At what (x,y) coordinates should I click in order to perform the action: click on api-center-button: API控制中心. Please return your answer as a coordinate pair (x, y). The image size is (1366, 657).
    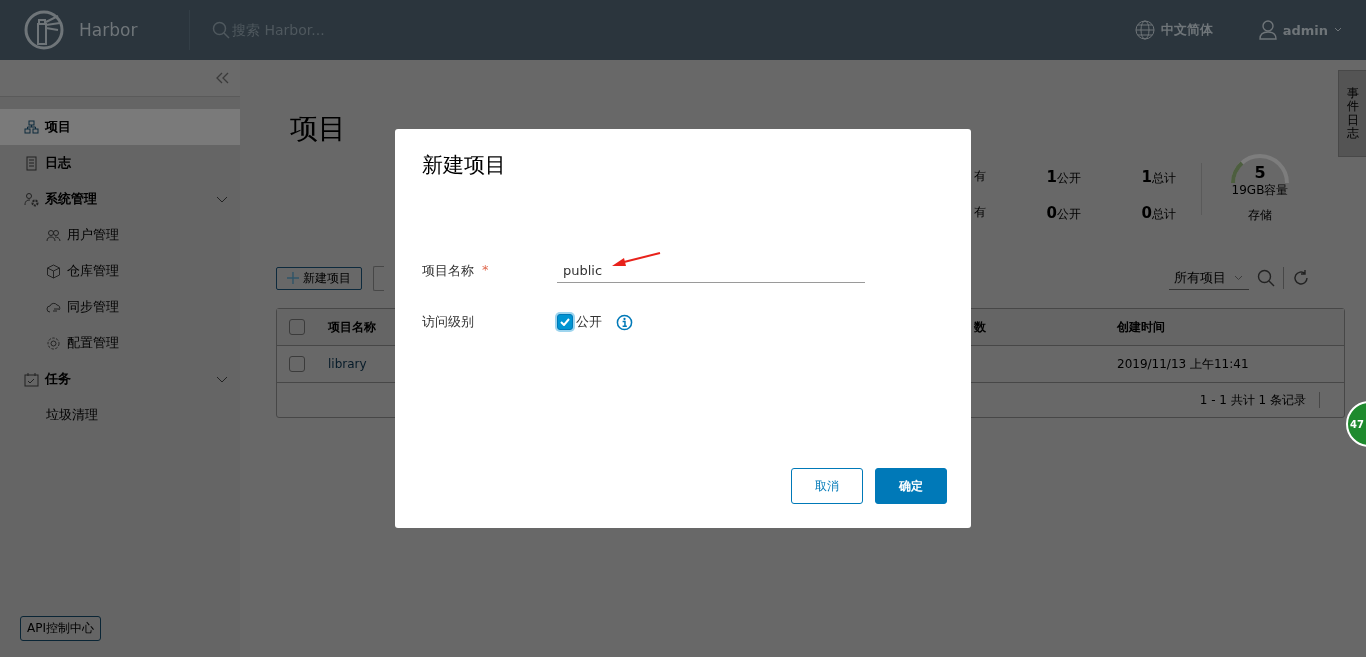
    Looking at the image, I should click on (60, 628).